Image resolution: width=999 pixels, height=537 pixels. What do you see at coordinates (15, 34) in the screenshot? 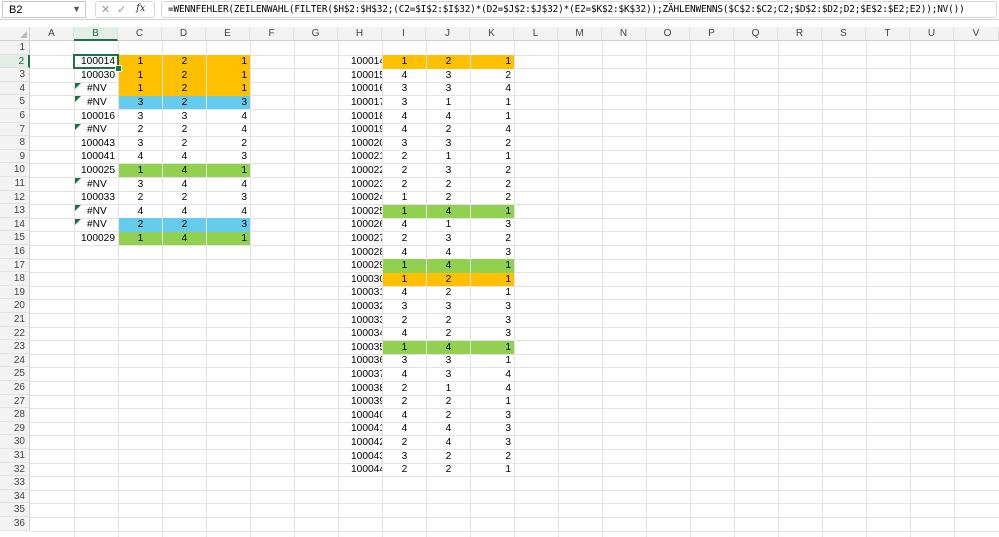
I see `select-all-corner` at bounding box center [15, 34].